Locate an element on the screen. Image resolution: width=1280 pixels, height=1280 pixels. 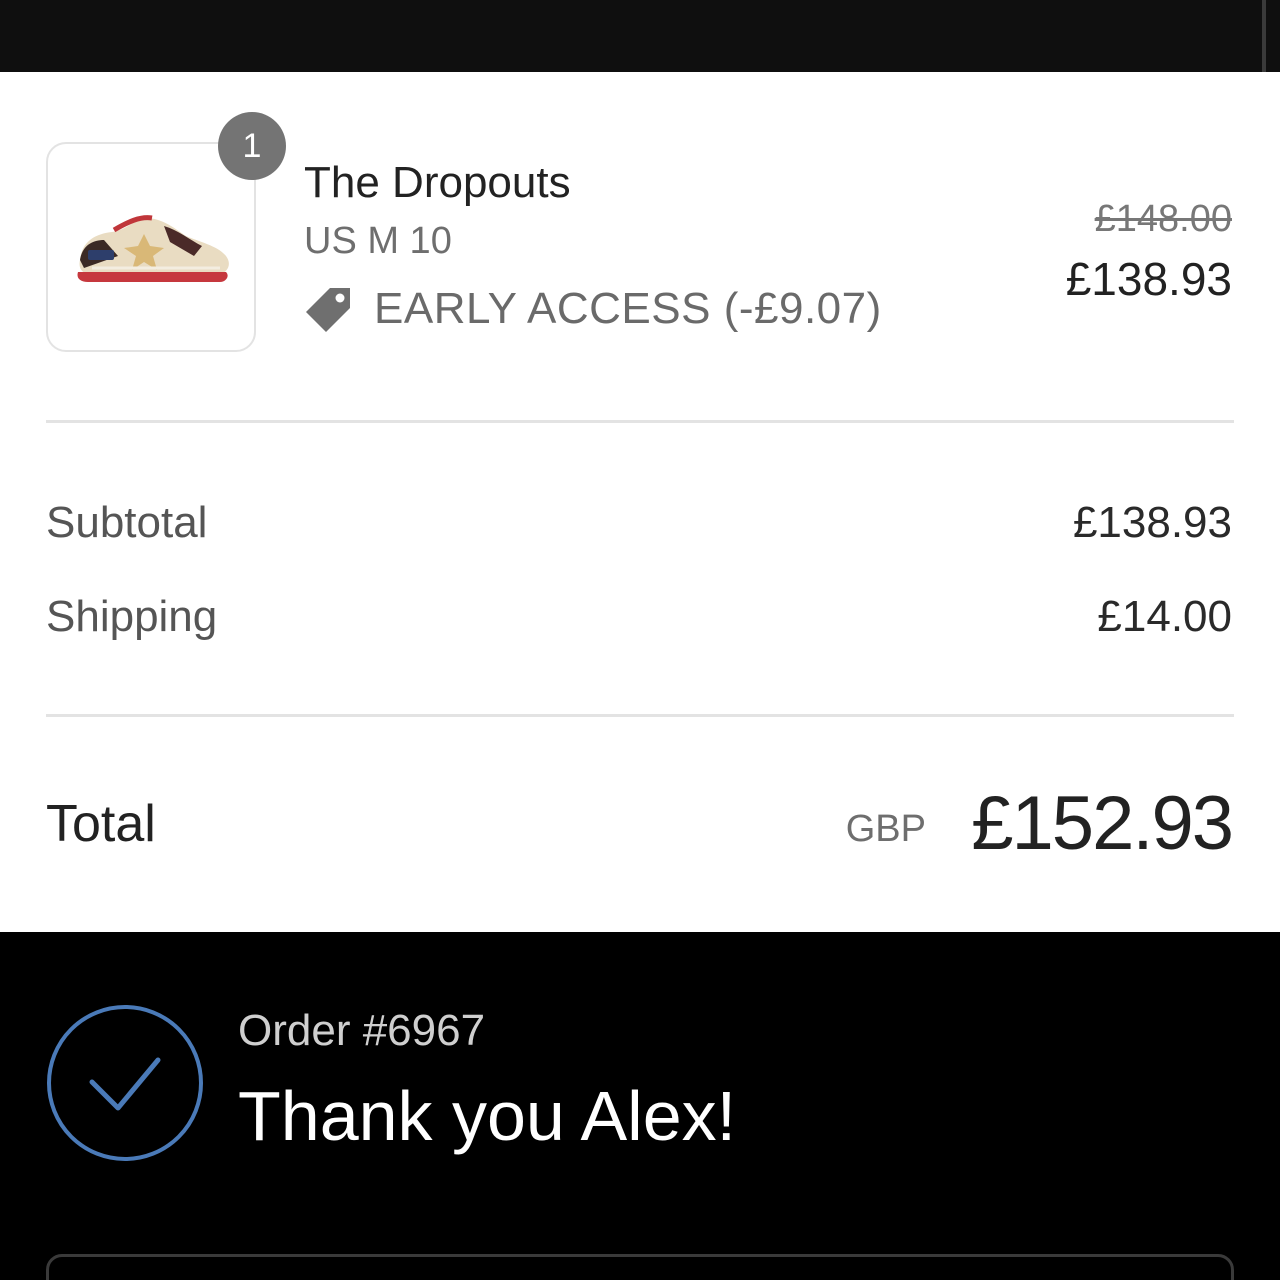
thank-you-heading: Thank you Alex! is located at coordinates (487, 1116).